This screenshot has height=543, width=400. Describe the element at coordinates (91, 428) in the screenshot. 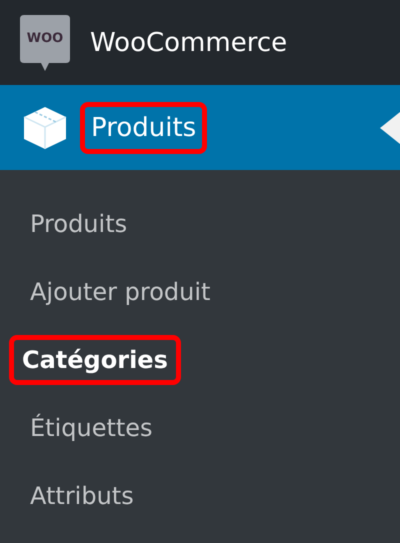

I see `submenu-link: Étiquettes` at that location.